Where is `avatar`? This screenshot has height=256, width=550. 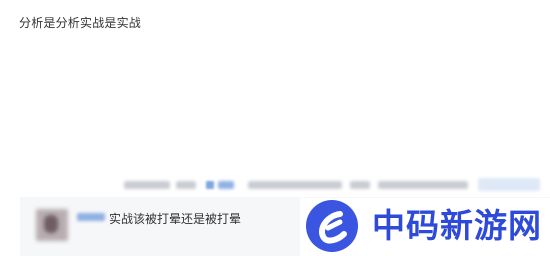 avatar is located at coordinates (52, 225).